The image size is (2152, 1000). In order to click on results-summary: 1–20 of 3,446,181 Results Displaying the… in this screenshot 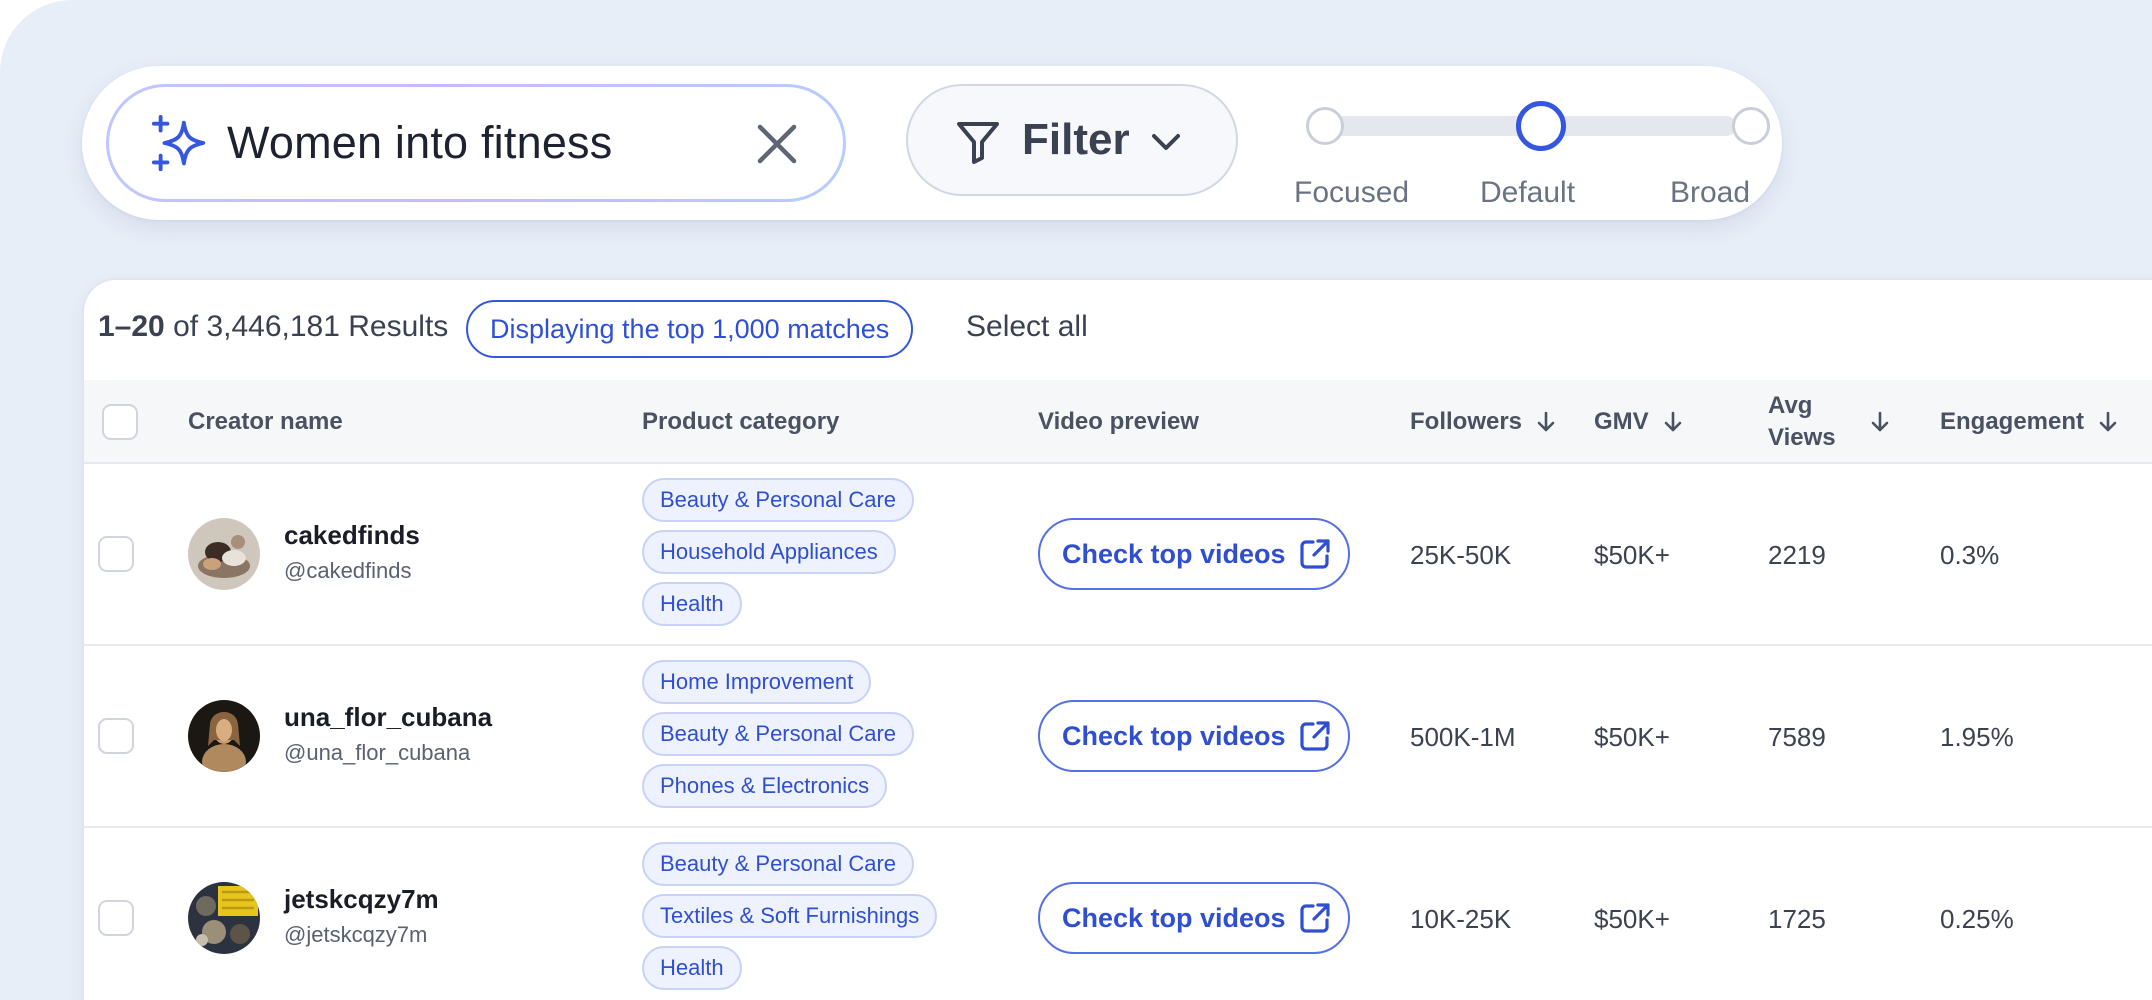, I will do `click(1118, 330)`.